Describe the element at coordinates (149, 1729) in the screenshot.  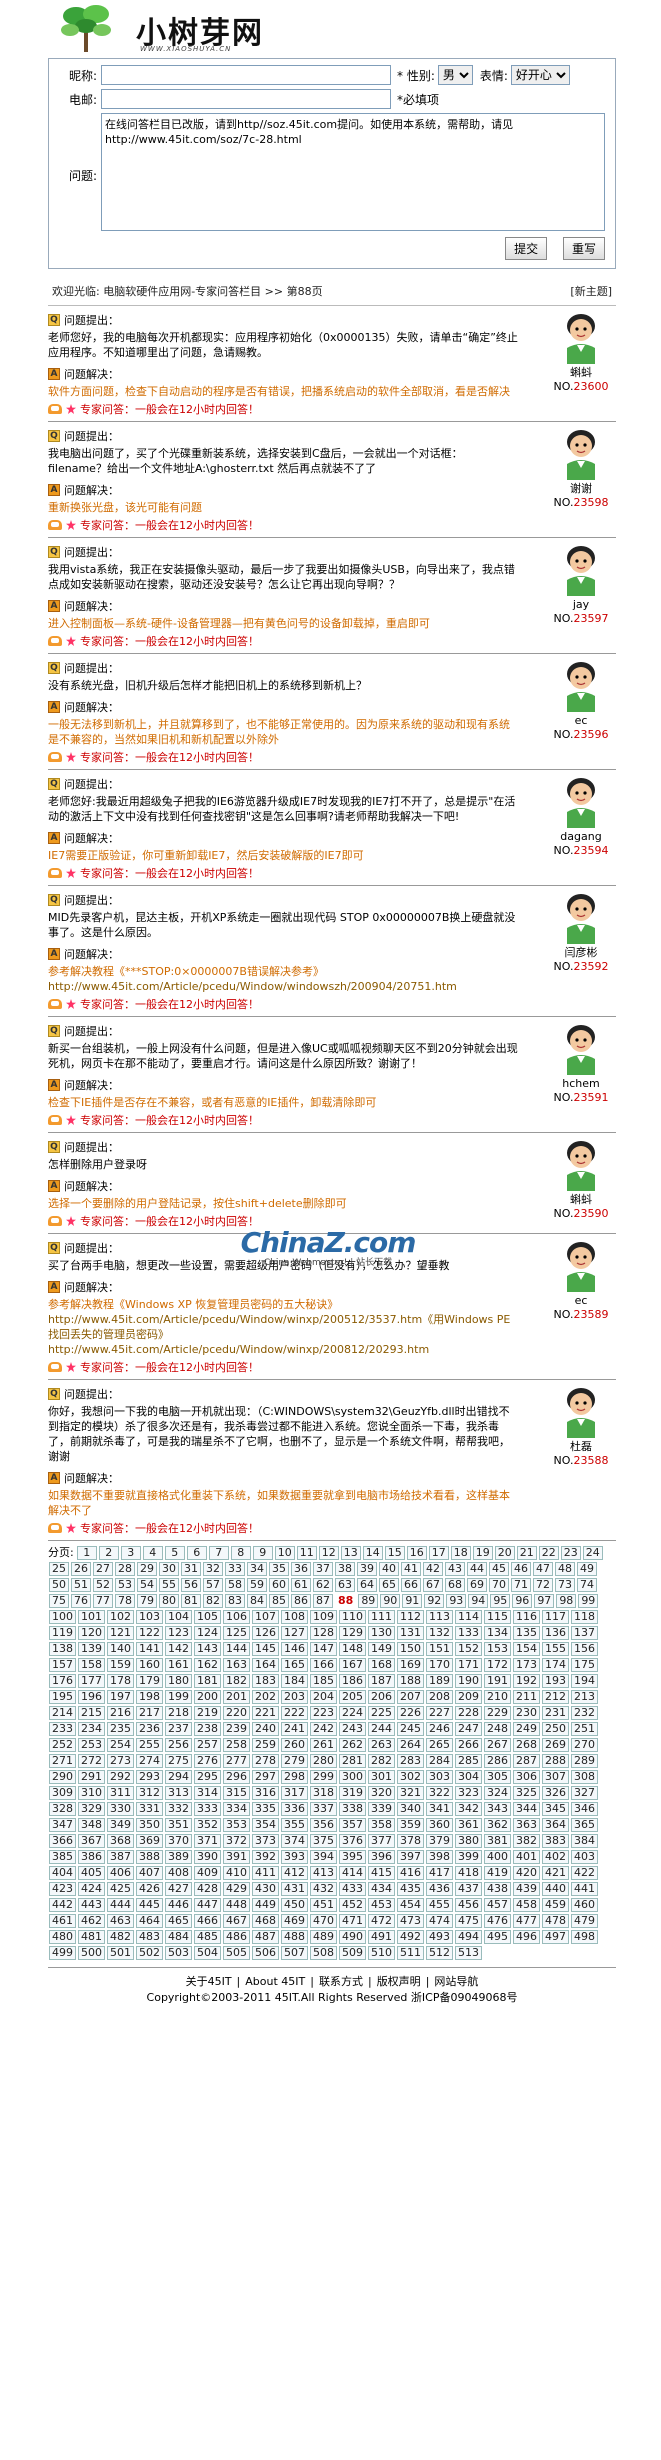
I see `page-link: 236` at that location.